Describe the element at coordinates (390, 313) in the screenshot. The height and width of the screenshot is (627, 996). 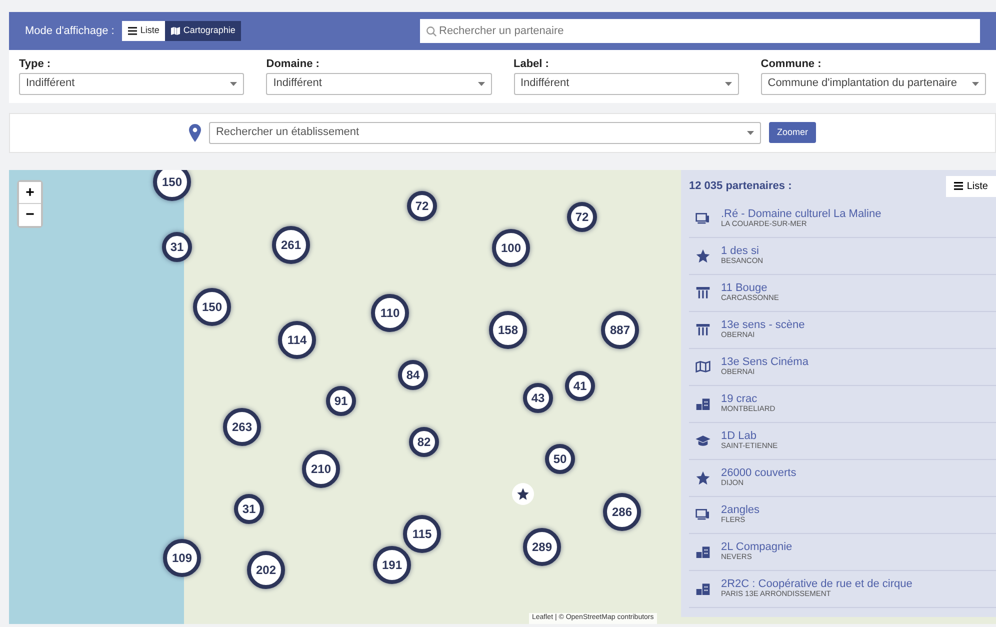
I see `cluster-marker: 110` at that location.